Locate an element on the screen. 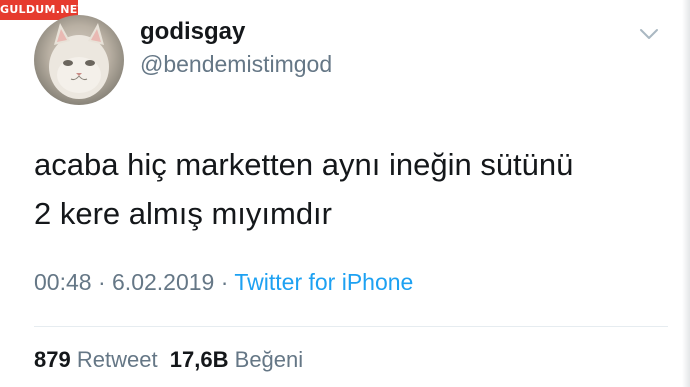 The width and height of the screenshot is (690, 387). retweet-stat: 879 Retweet is located at coordinates (96, 359).